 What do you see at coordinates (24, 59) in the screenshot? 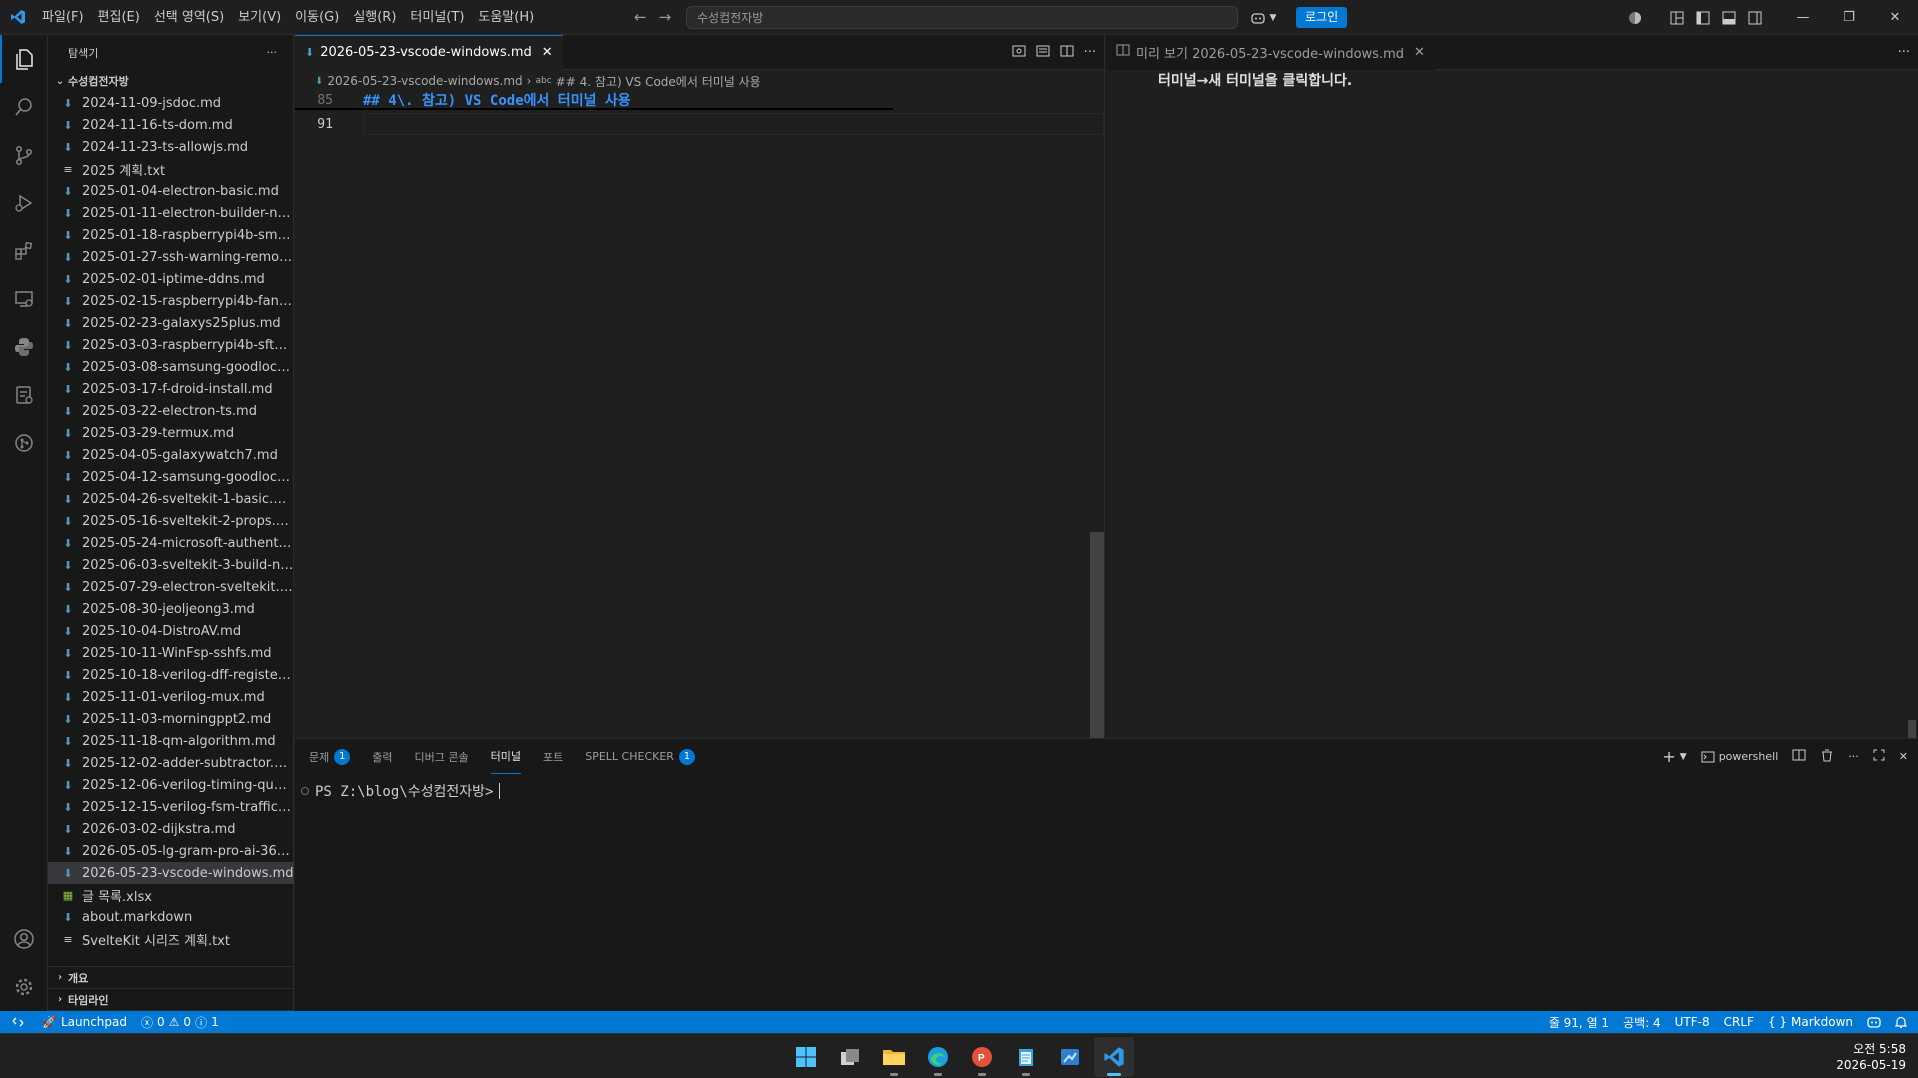
I see `explorer-icon` at bounding box center [24, 59].